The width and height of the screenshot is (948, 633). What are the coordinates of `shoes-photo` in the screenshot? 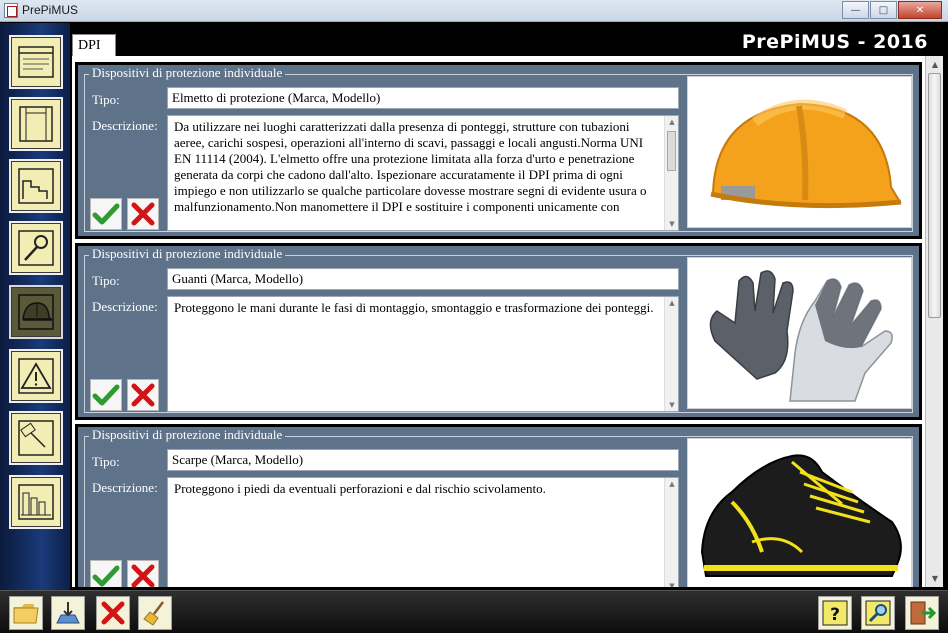 It's located at (799, 512).